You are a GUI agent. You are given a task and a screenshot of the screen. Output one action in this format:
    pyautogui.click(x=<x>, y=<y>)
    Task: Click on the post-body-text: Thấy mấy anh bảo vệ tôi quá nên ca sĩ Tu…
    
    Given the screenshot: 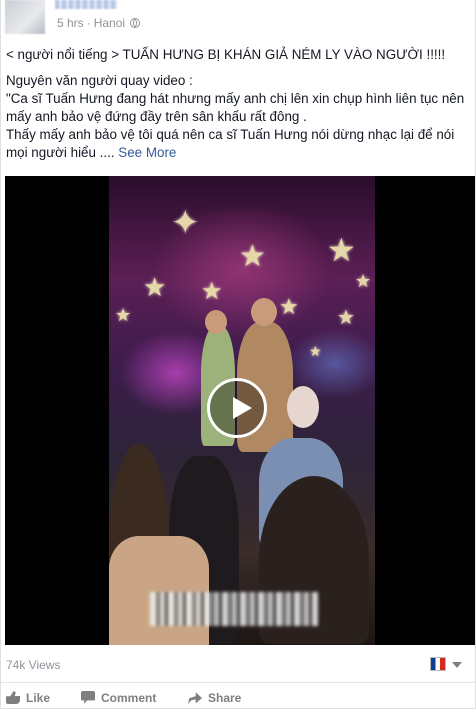 What is the action you would take?
    pyautogui.click(x=230, y=143)
    